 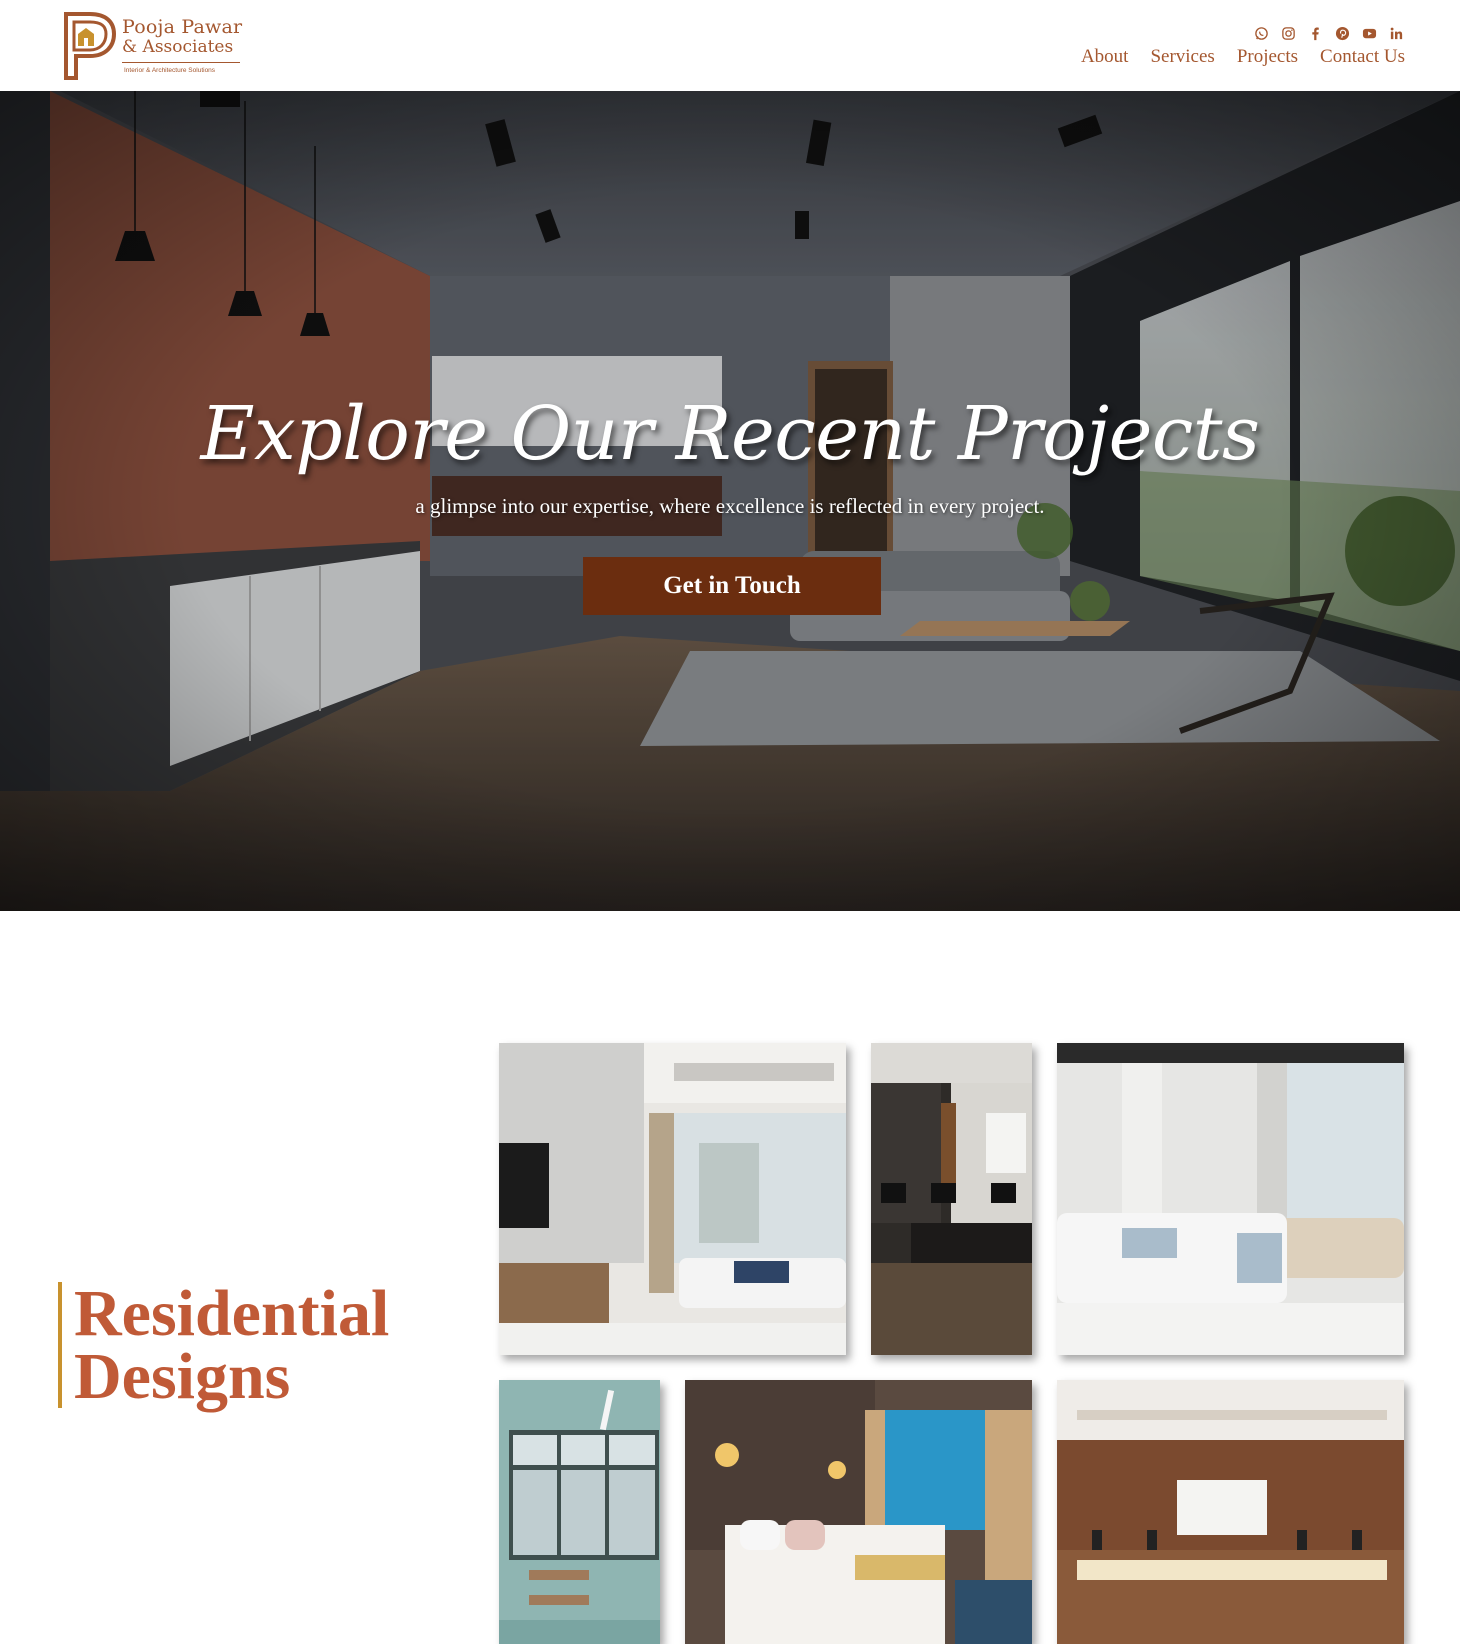 What do you see at coordinates (181, 62) in the screenshot?
I see `logo-divider` at bounding box center [181, 62].